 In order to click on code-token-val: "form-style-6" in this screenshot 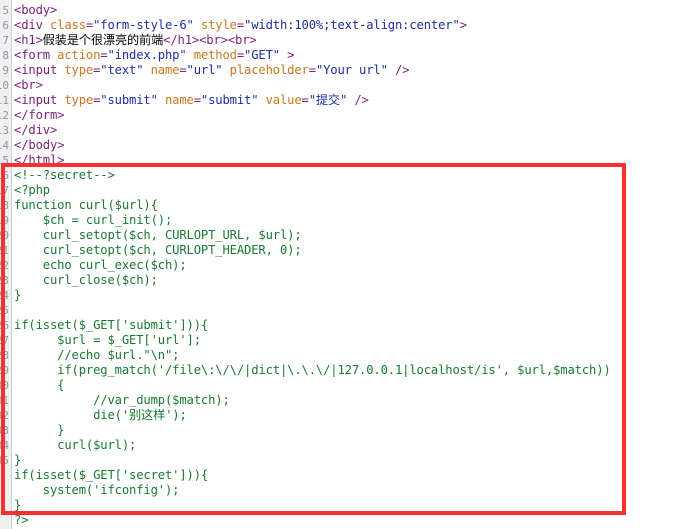, I will do `click(143, 25)`.